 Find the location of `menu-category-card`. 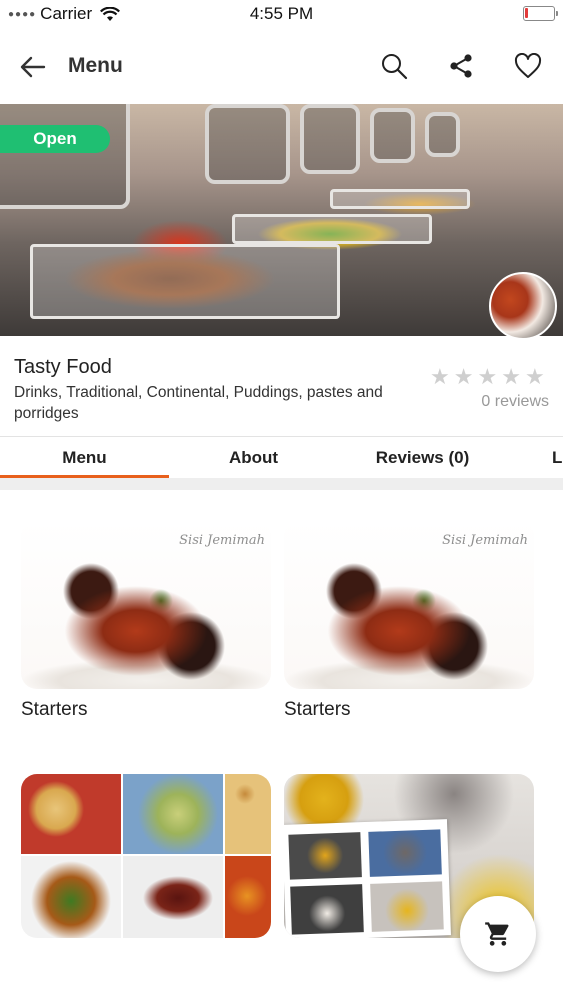

menu-category-card is located at coordinates (146, 856).